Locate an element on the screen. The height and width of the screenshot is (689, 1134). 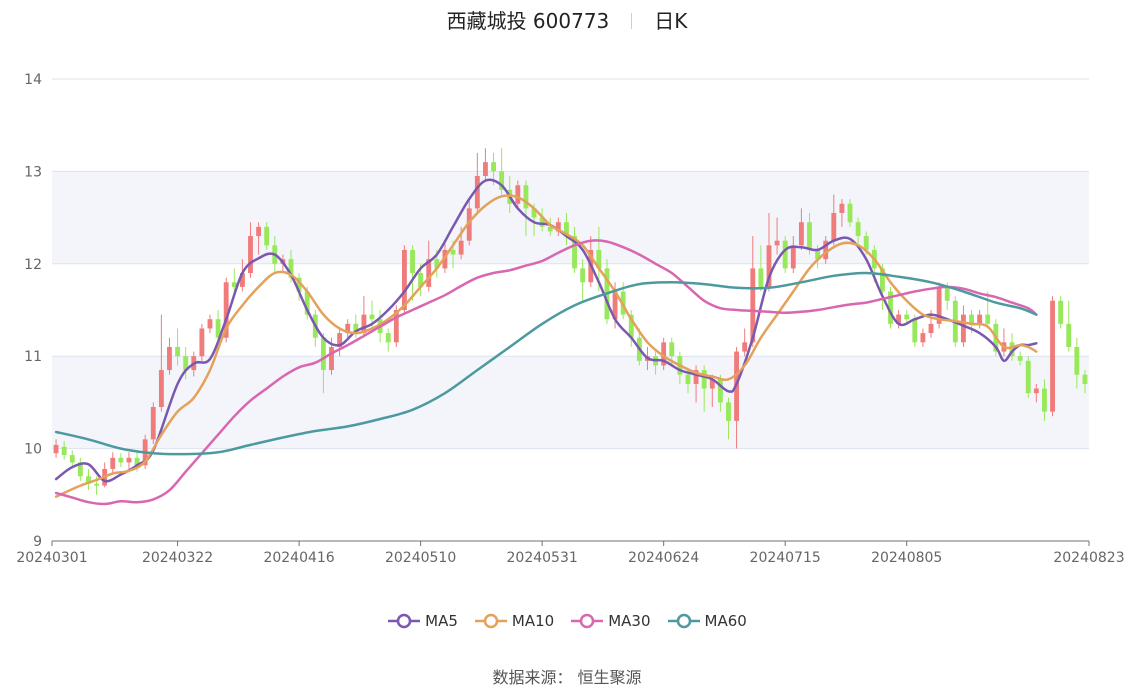
x-tick-label: 20240510 is located at coordinates (420, 558).